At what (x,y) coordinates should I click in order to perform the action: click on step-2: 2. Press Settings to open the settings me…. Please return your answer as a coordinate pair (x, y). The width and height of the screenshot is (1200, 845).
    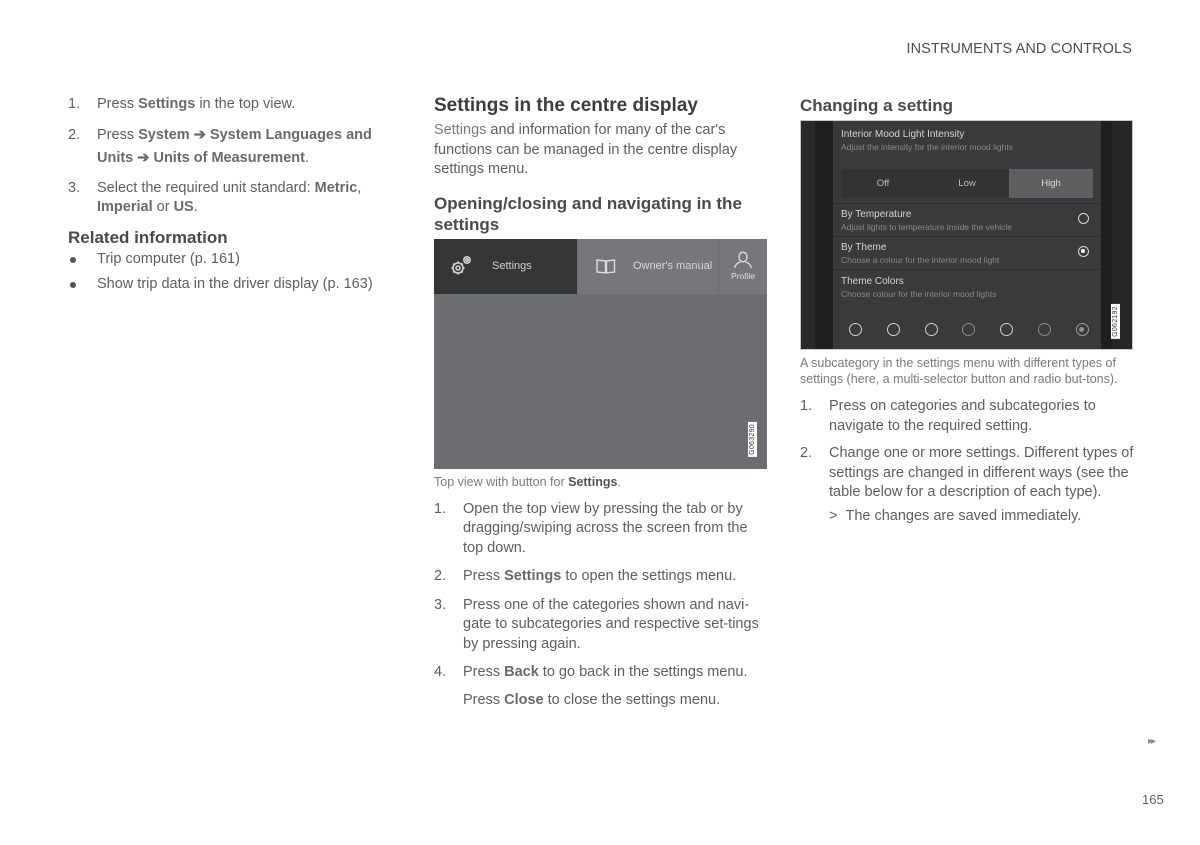
    Looking at the image, I should click on (585, 576).